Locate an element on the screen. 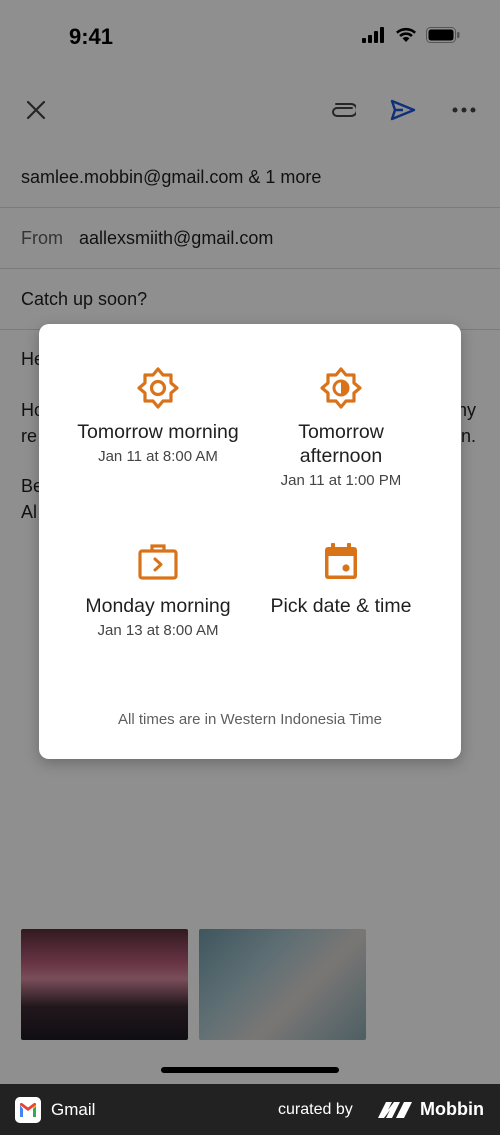 This screenshot has height=1135, width=500. footer-brand: Mobbin is located at coordinates (452, 1109).